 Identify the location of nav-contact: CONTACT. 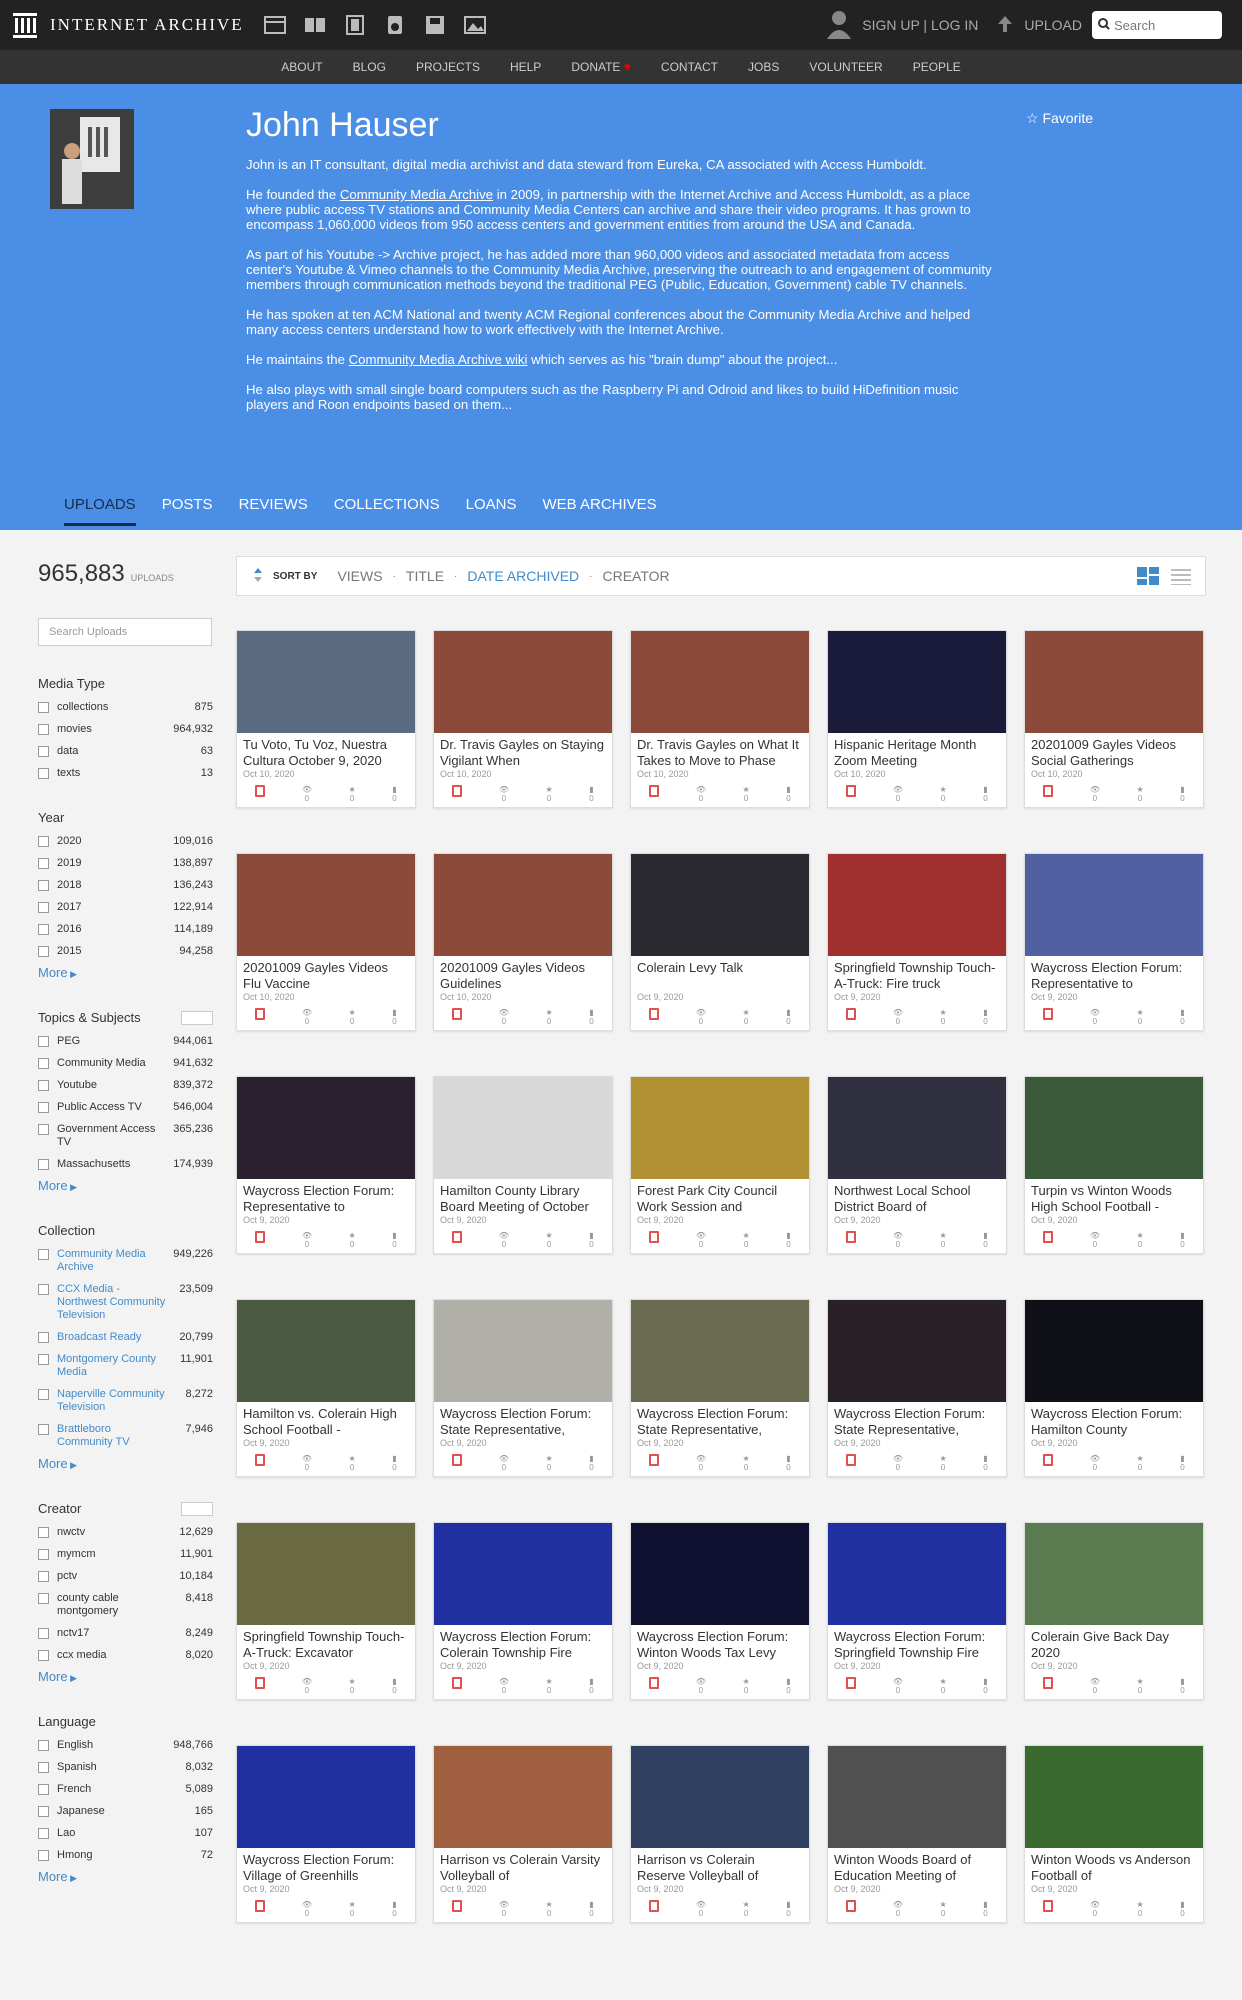
(689, 67).